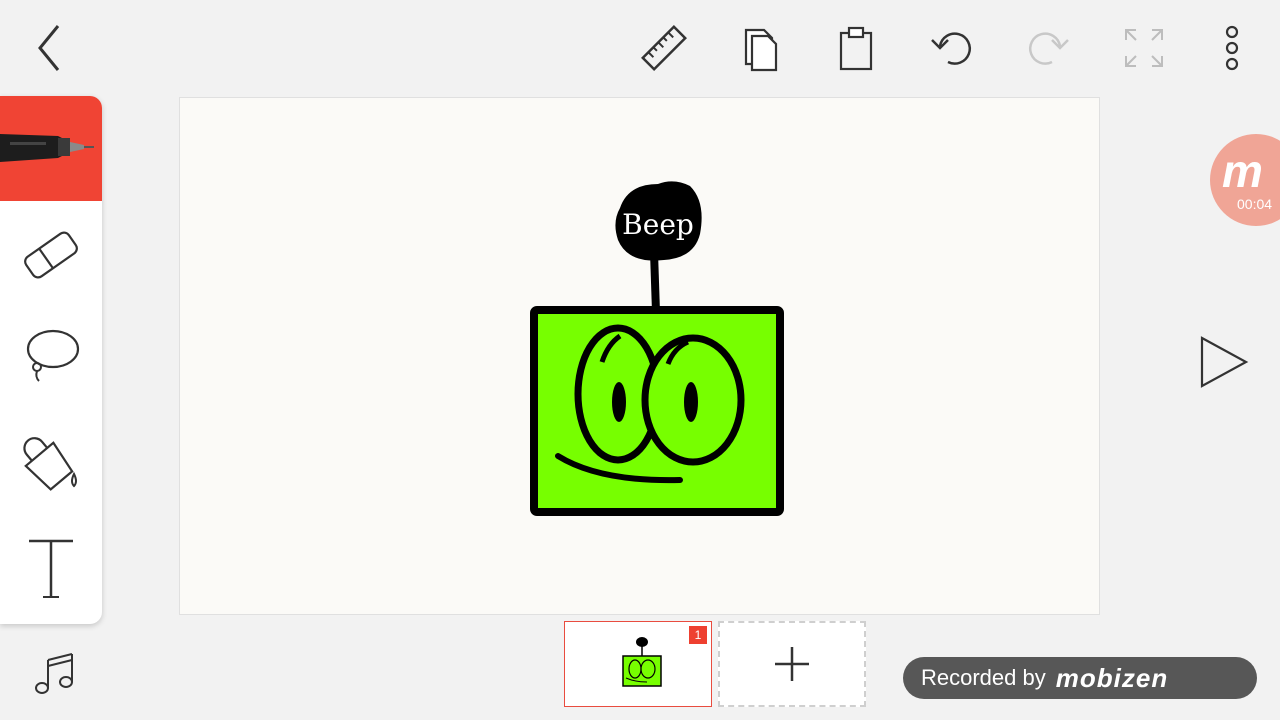 This screenshot has height=720, width=1280. I want to click on redo-icon, so click(1048, 48).